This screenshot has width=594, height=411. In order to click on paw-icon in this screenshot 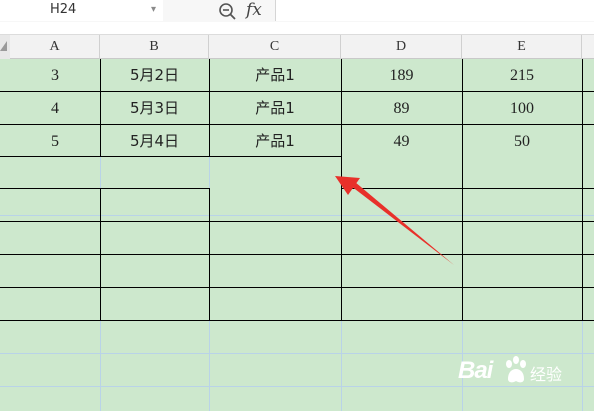, I will do `click(516, 369)`.